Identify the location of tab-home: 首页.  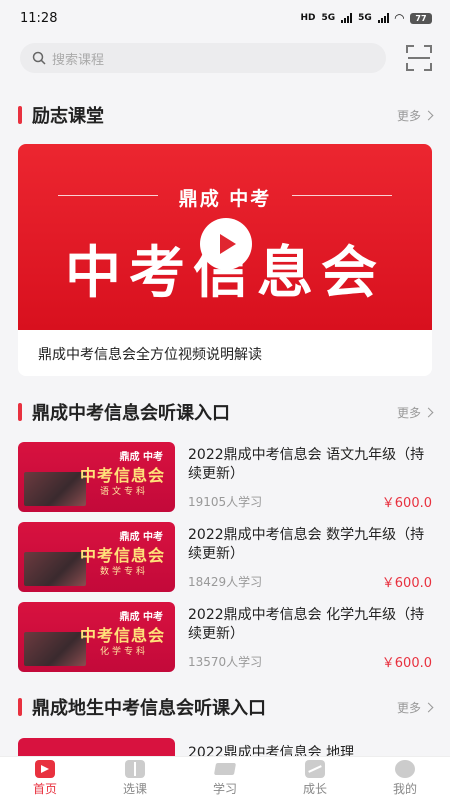
(45, 778).